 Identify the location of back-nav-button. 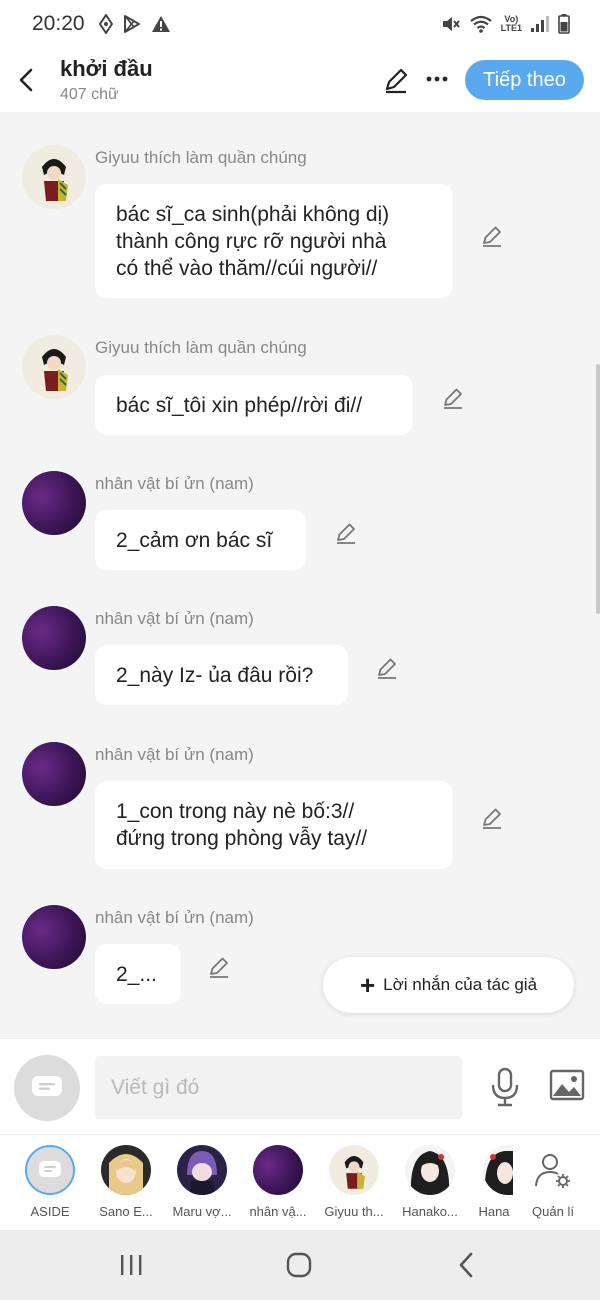
(466, 1265).